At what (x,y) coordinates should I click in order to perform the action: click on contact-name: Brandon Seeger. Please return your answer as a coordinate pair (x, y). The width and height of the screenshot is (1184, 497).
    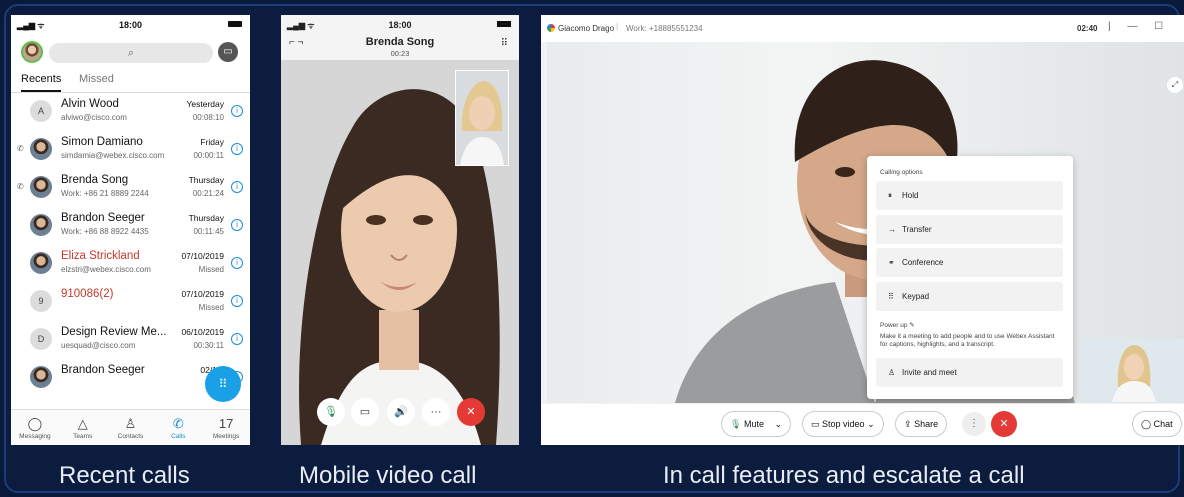
    Looking at the image, I should click on (103, 370).